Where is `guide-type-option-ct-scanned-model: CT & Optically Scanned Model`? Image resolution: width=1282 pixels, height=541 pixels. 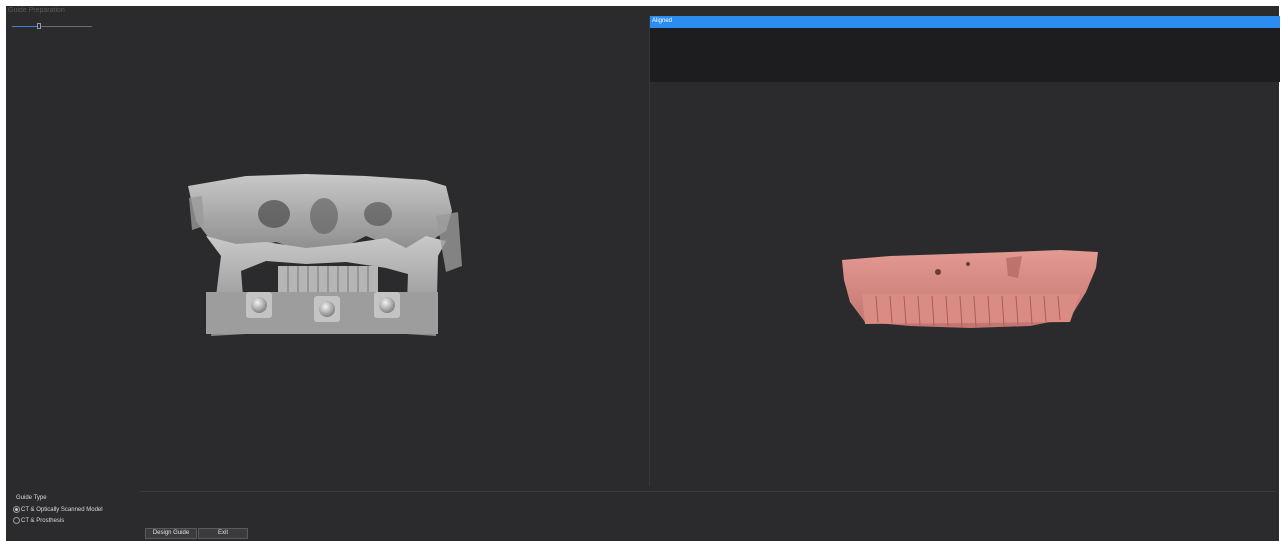
guide-type-option-ct-scanned-model: CT & Optically Scanned Model is located at coordinates (58, 509).